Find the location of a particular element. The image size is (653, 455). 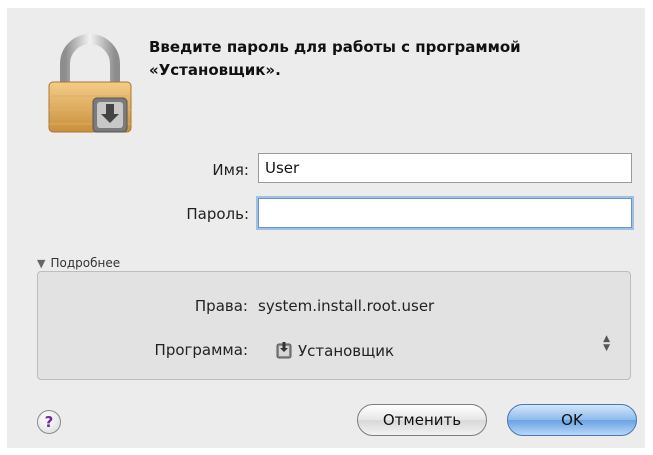

details-toggle: ▼ Подробнее is located at coordinates (78, 263).